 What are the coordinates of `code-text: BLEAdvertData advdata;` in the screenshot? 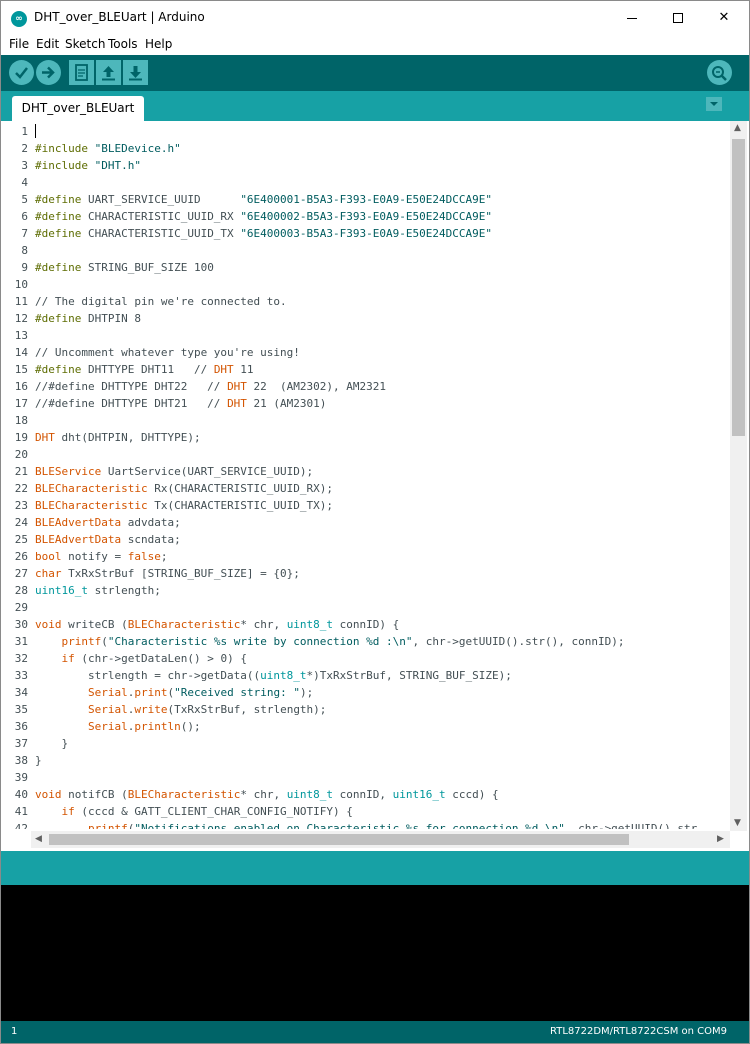 It's located at (108, 522).